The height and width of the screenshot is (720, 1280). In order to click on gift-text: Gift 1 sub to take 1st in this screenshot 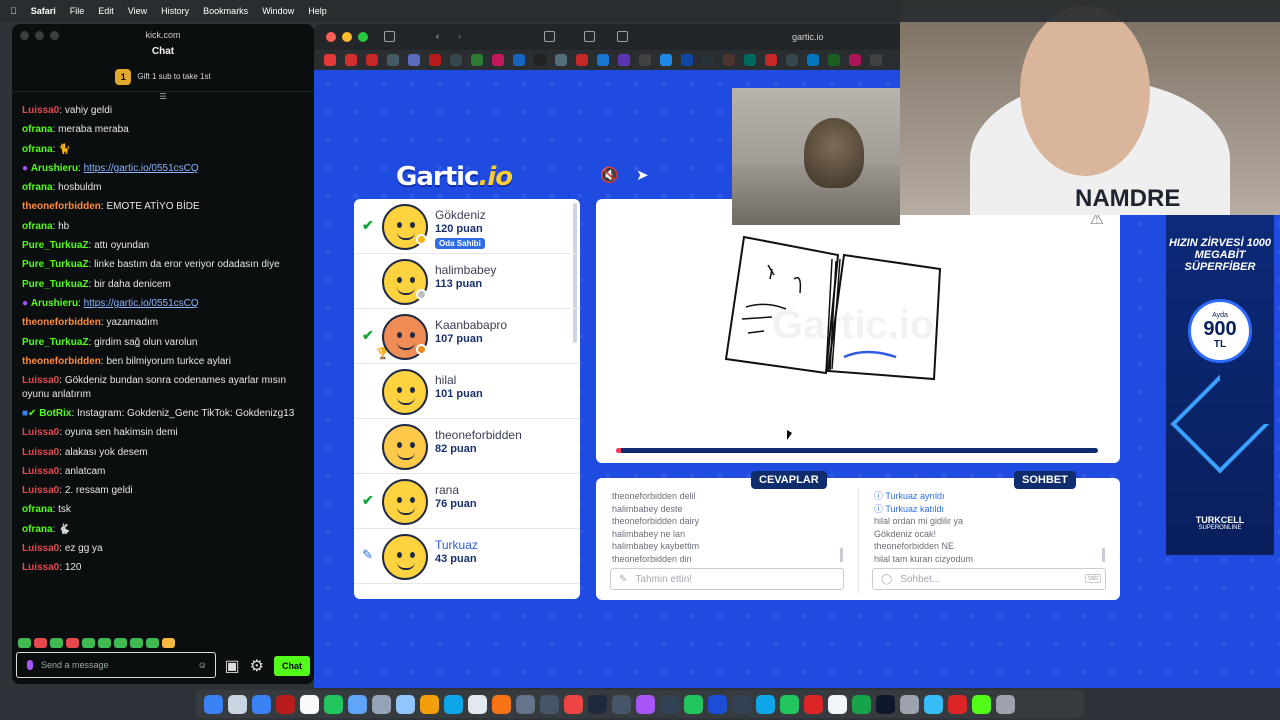, I will do `click(174, 76)`.